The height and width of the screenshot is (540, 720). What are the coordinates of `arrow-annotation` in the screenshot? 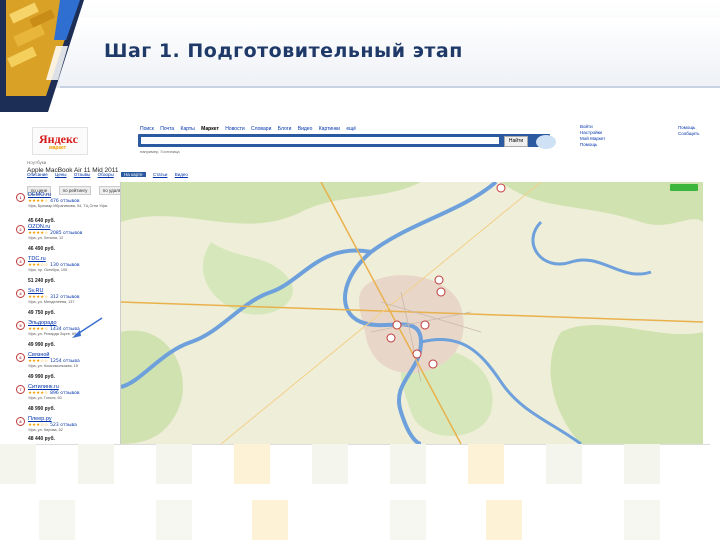 It's located at (87, 327).